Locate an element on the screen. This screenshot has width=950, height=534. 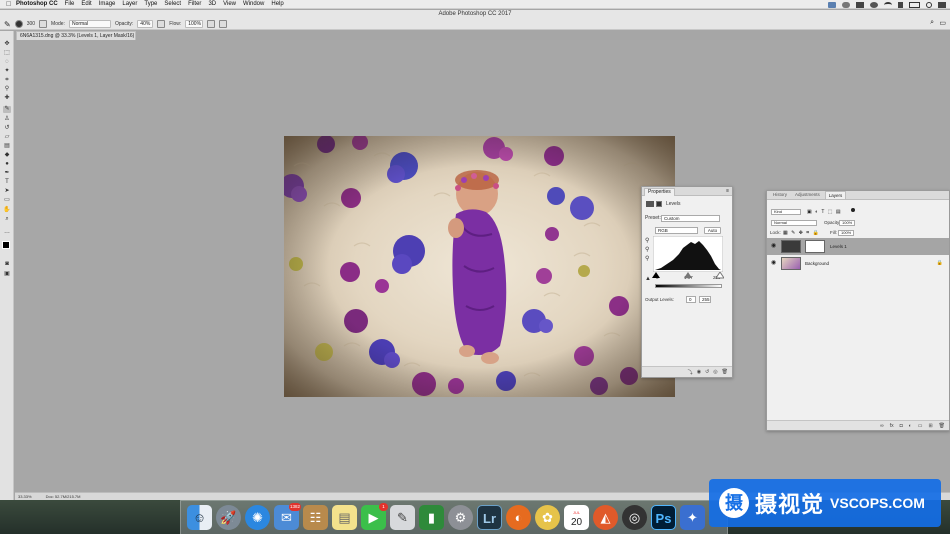
foreground-color-swatch is located at coordinates (6, 245).